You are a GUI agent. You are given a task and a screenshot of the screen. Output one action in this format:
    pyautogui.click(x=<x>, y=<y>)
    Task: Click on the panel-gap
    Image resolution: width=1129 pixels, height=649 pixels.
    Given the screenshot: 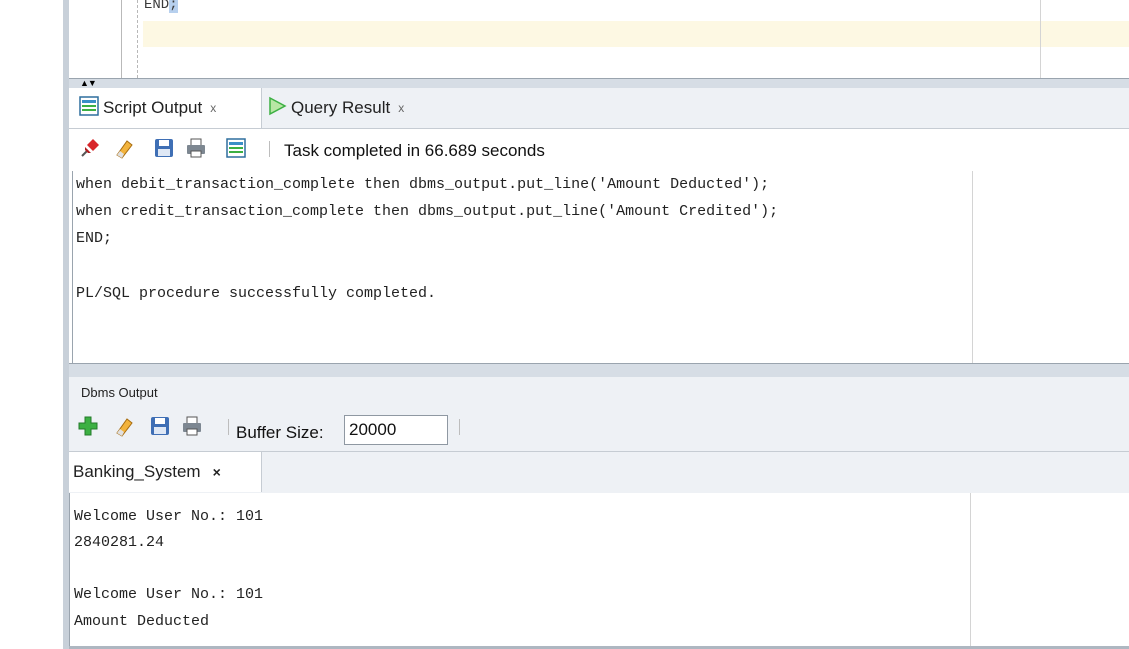 What is the action you would take?
    pyautogui.click(x=599, y=370)
    